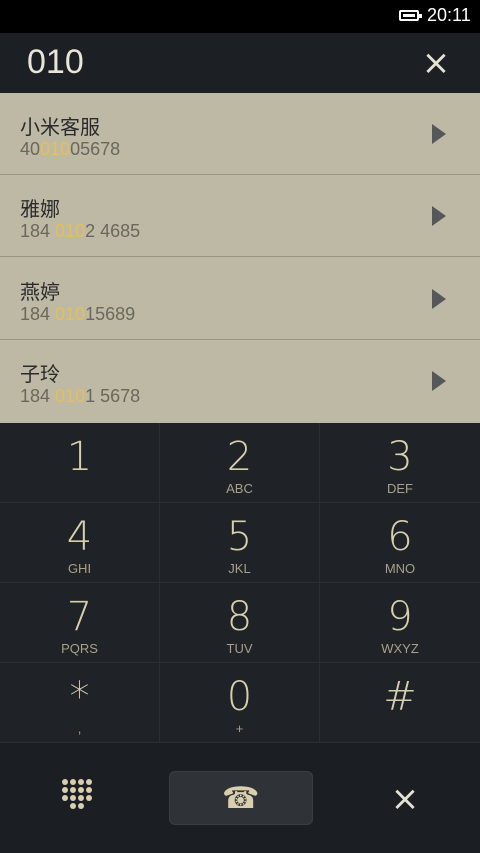  Describe the element at coordinates (400, 697) in the screenshot. I see `key-digit: #` at that location.